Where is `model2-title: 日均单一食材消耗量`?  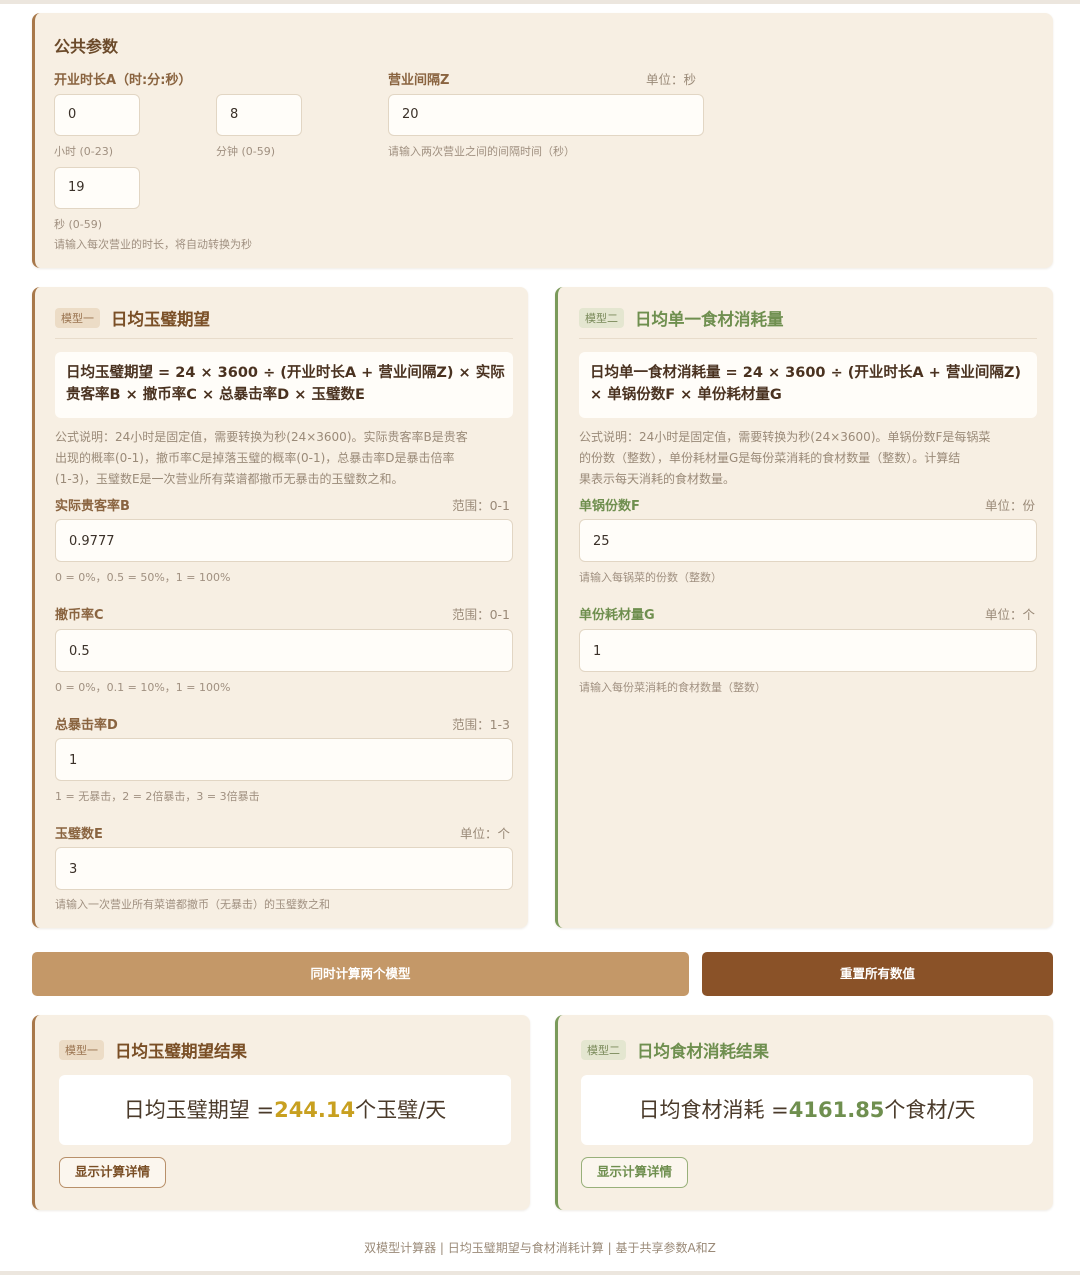
model2-title: 日均单一食材消耗量 is located at coordinates (709, 319).